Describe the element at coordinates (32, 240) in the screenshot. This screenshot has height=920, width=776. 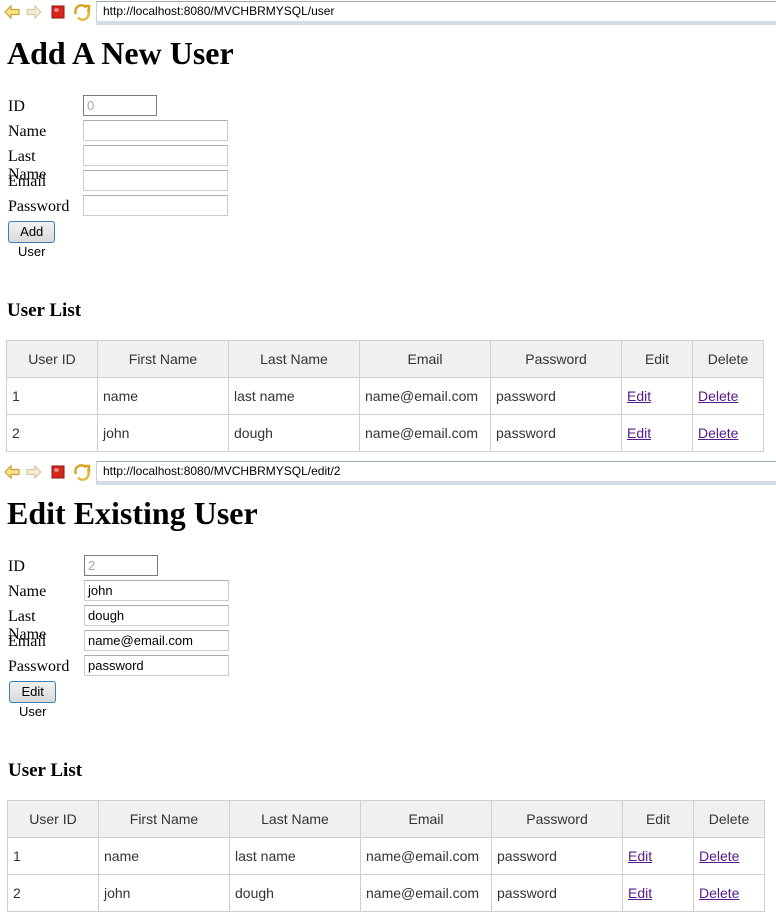
I see `add-user-button: Add User` at that location.